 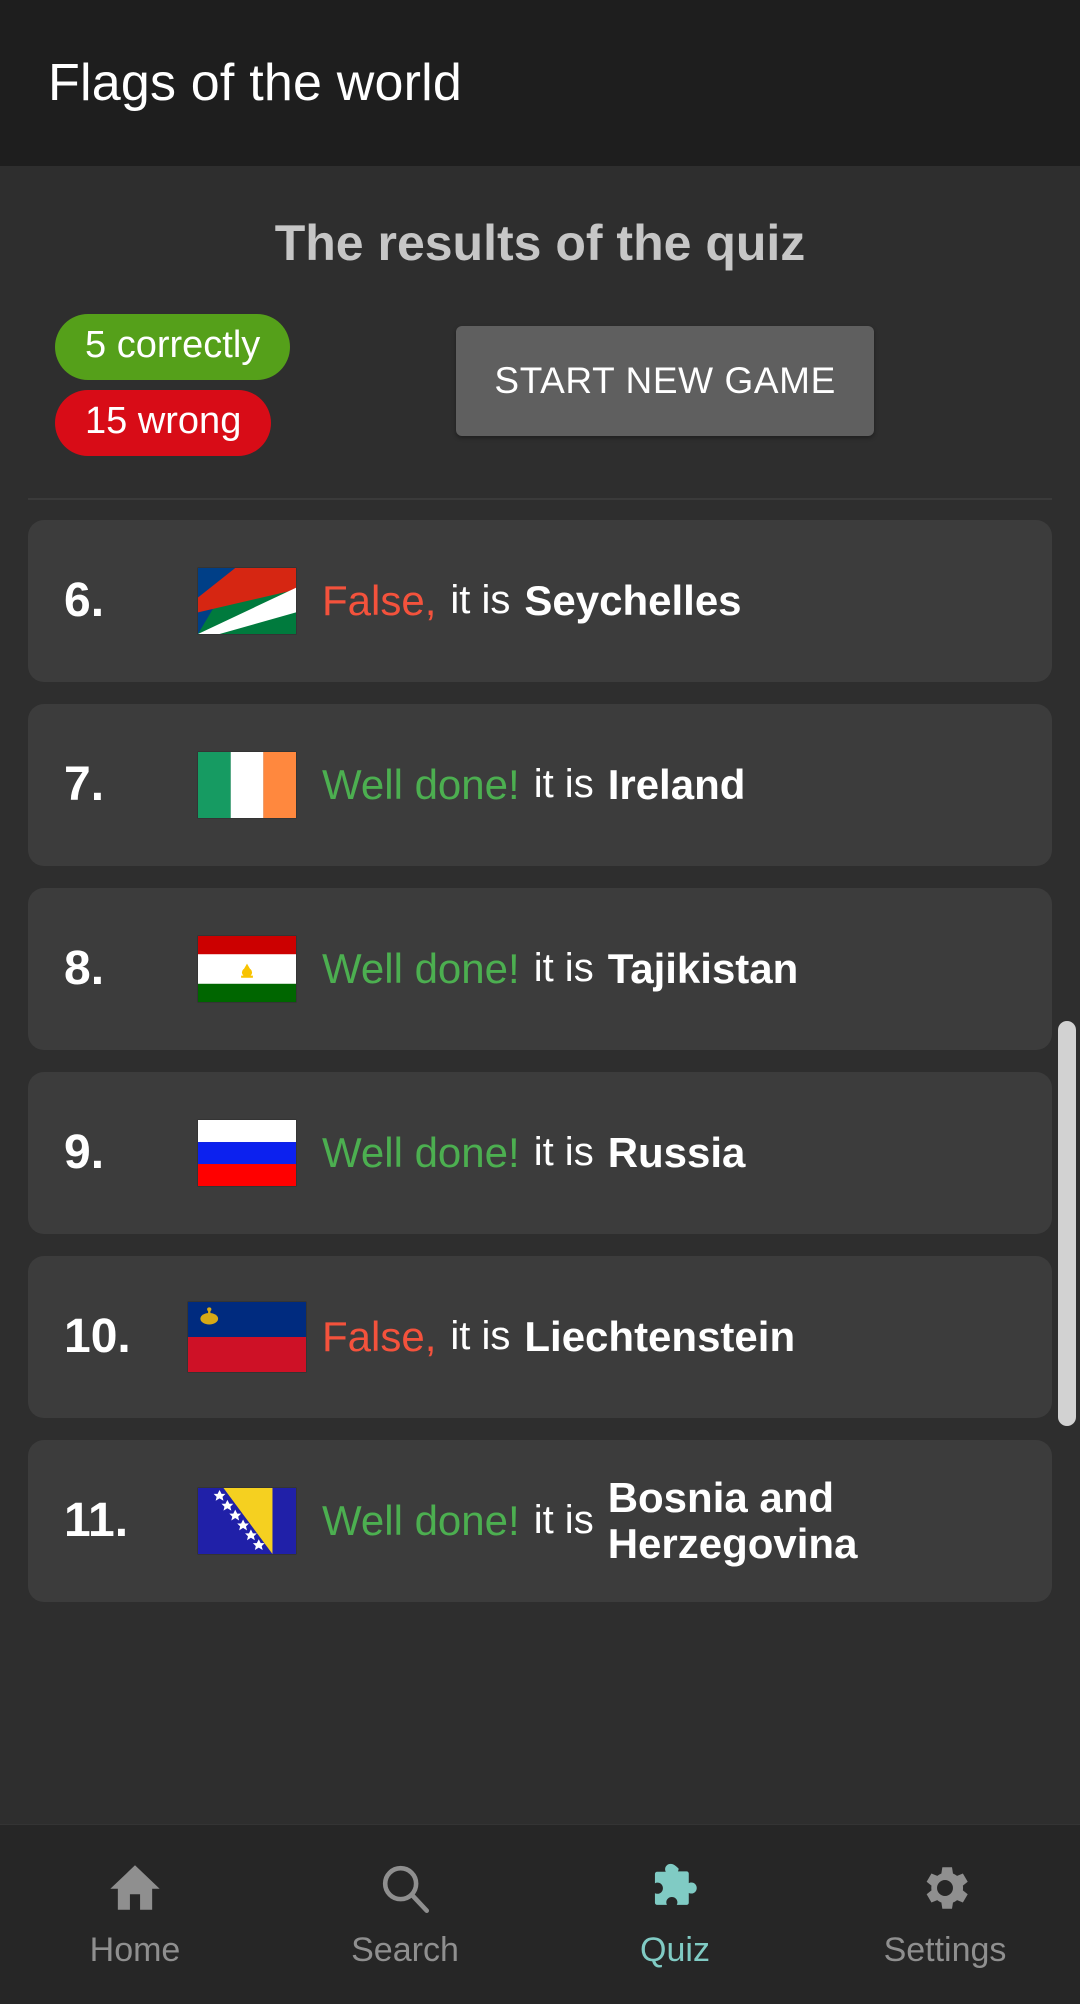 I want to click on flag-ireland-icon, so click(x=247, y=784).